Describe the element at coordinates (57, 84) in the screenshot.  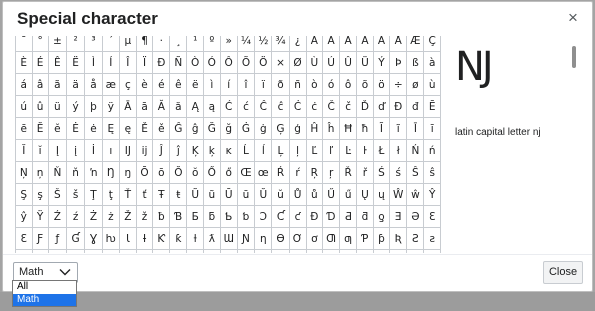
I see `character-cell: ã` at that location.